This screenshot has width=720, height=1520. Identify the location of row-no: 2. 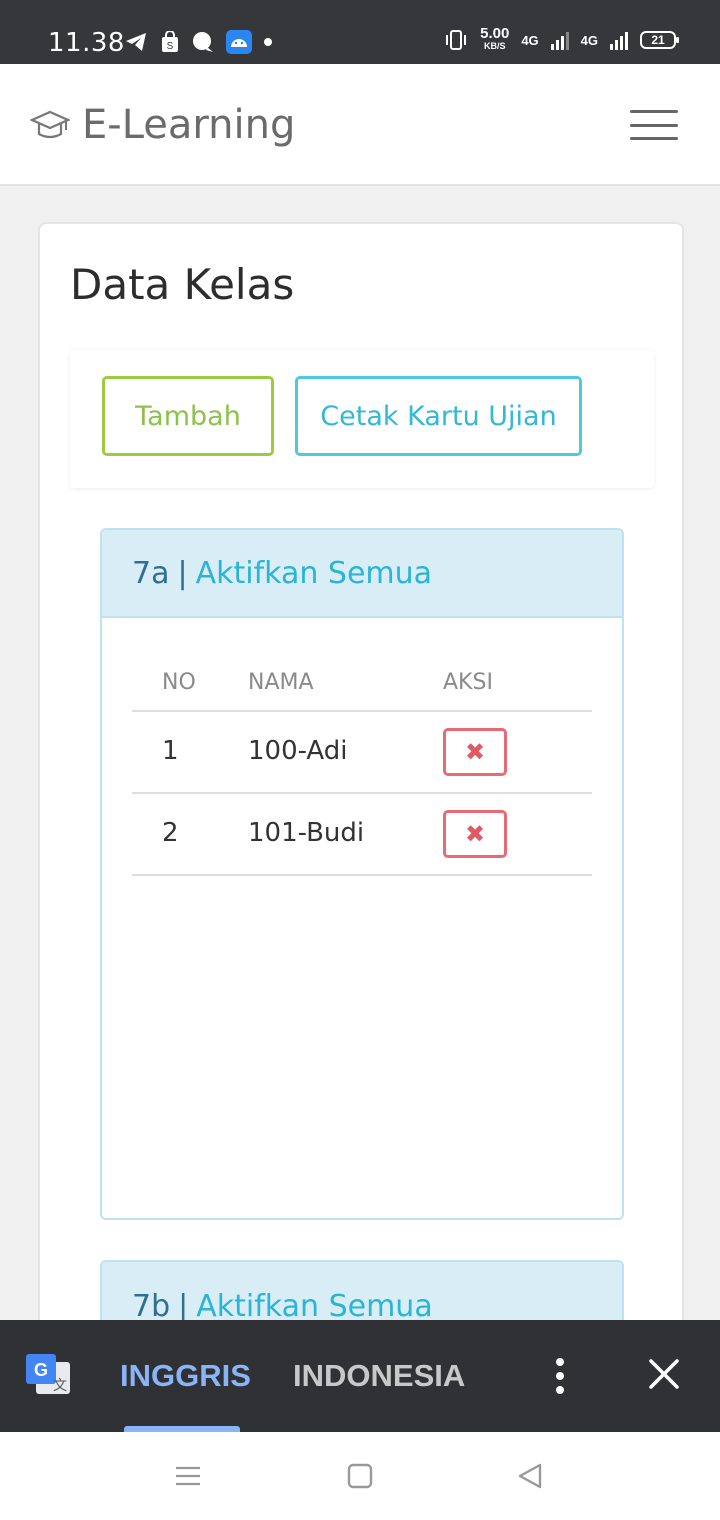
(170, 833).